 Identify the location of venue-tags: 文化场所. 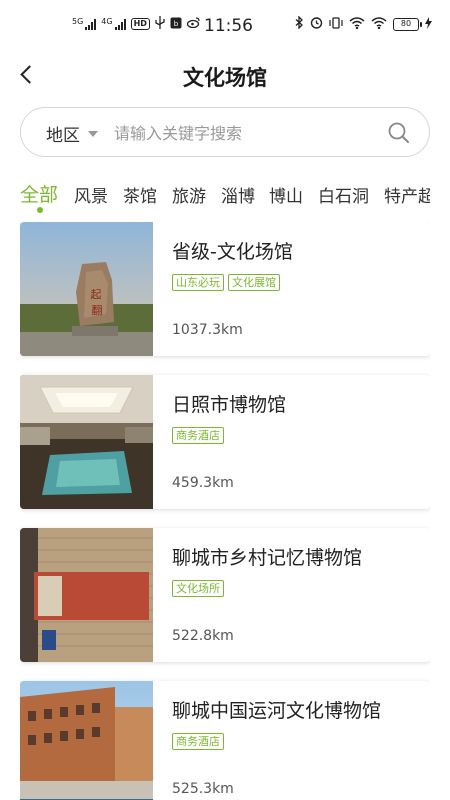
(198, 588).